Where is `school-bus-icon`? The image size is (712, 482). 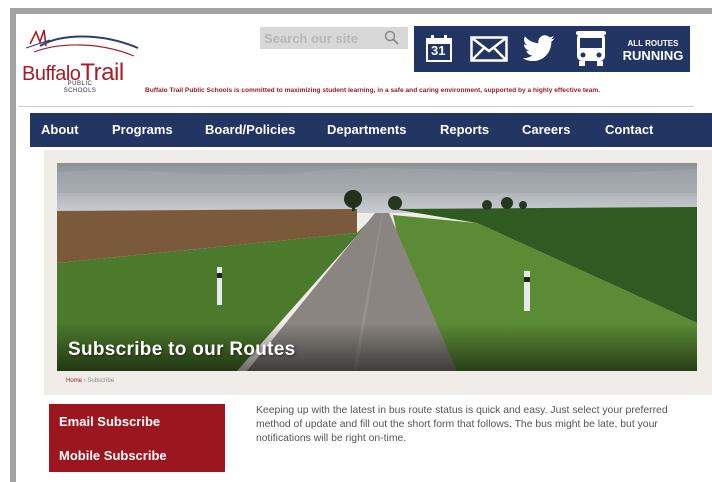 school-bus-icon is located at coordinates (591, 51).